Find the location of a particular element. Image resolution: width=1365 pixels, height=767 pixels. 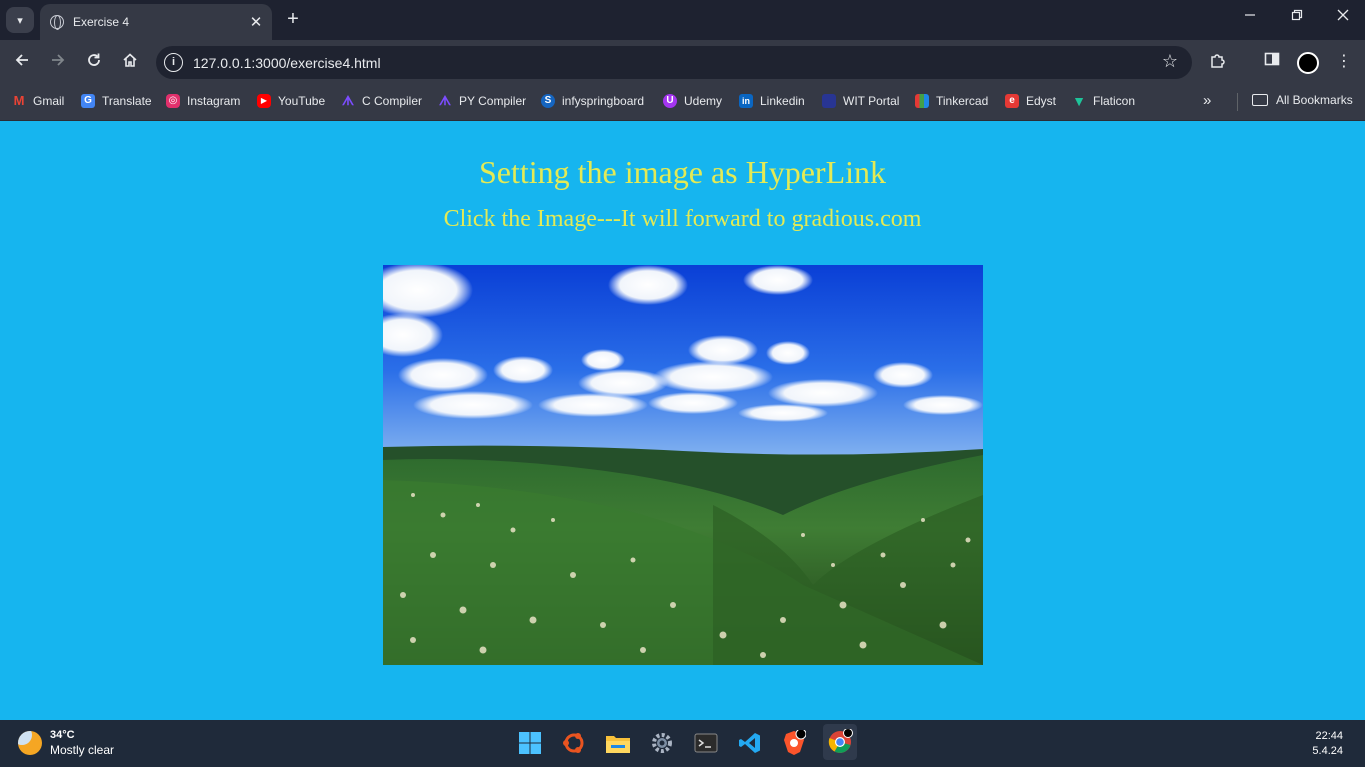

bookmark-label: YouTube is located at coordinates (302, 101).